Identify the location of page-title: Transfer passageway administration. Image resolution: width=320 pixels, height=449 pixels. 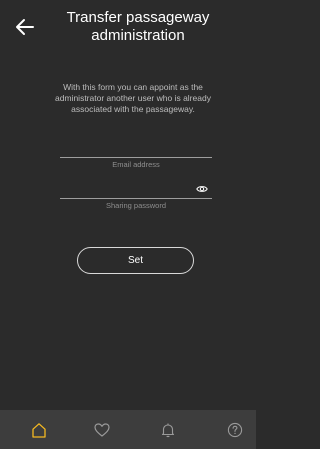
(138, 26).